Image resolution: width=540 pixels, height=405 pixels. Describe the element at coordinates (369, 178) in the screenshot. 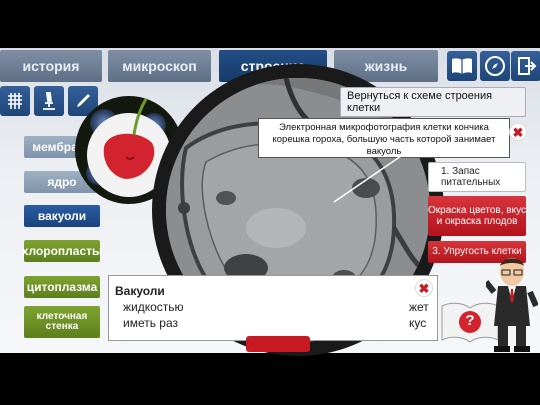

I see `caption-pointer-line` at that location.